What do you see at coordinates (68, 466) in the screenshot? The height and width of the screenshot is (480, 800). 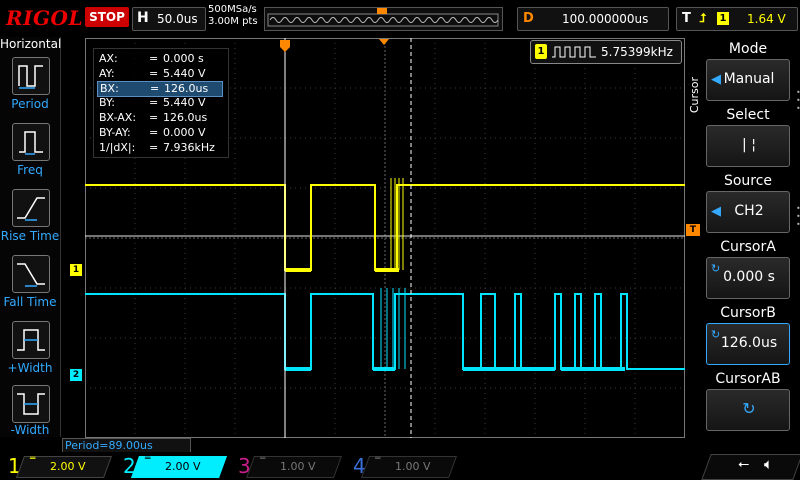 I see `ch1-scale: 2.00 V` at bounding box center [68, 466].